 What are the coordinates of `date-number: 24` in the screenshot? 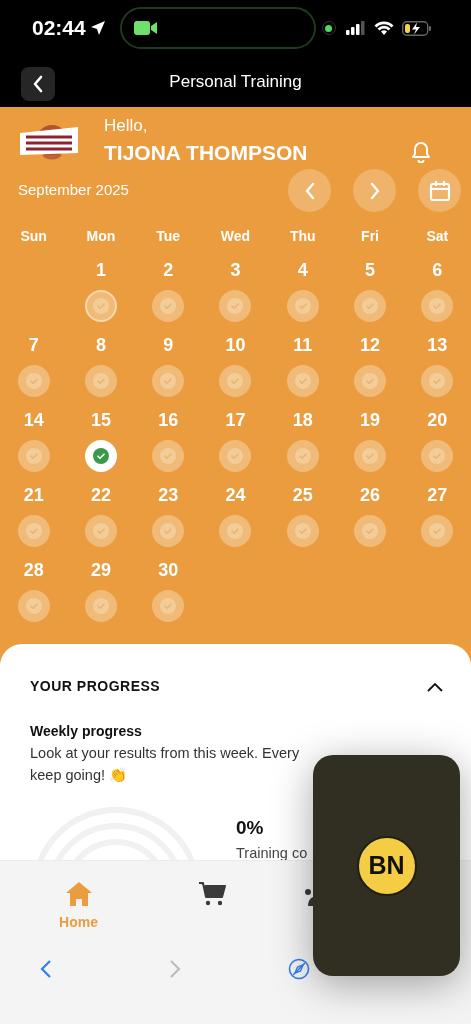 It's located at (235, 495).